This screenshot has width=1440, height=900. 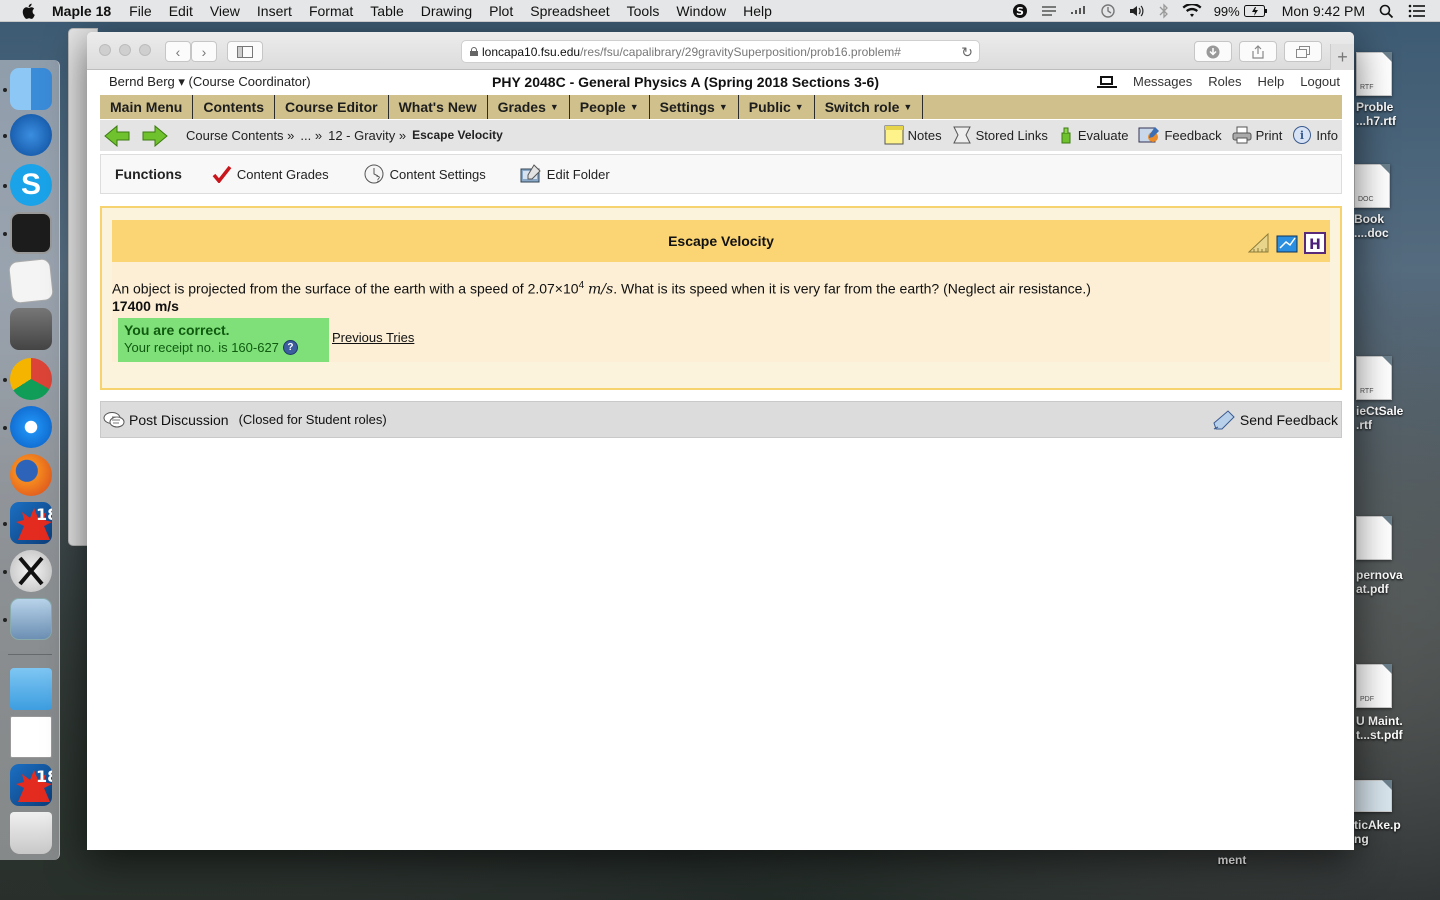 I want to click on volume-icon, so click(x=1137, y=11).